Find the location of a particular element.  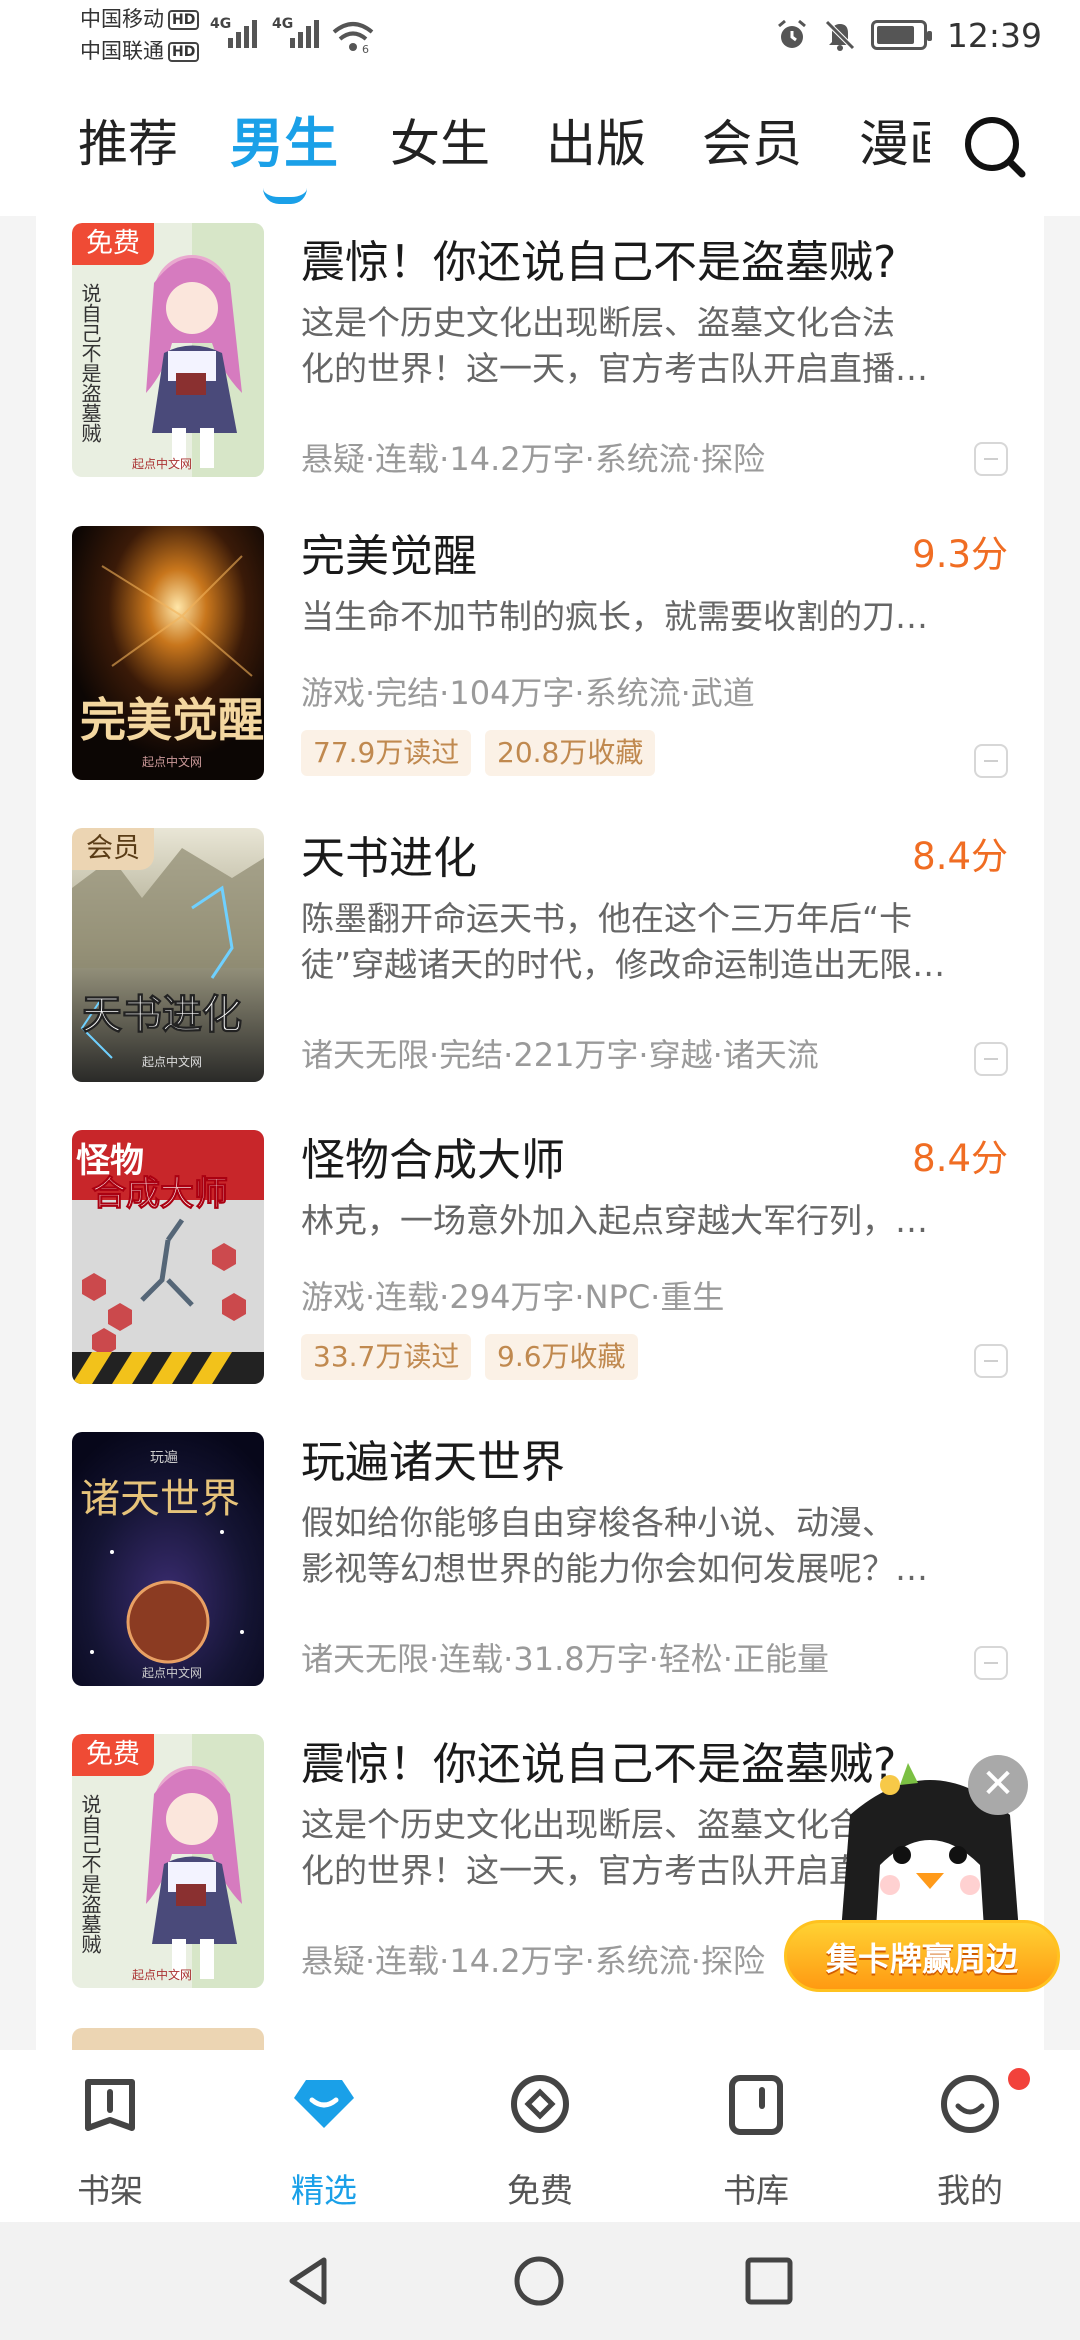

tab-recommend: 推荐 is located at coordinates (128, 144).